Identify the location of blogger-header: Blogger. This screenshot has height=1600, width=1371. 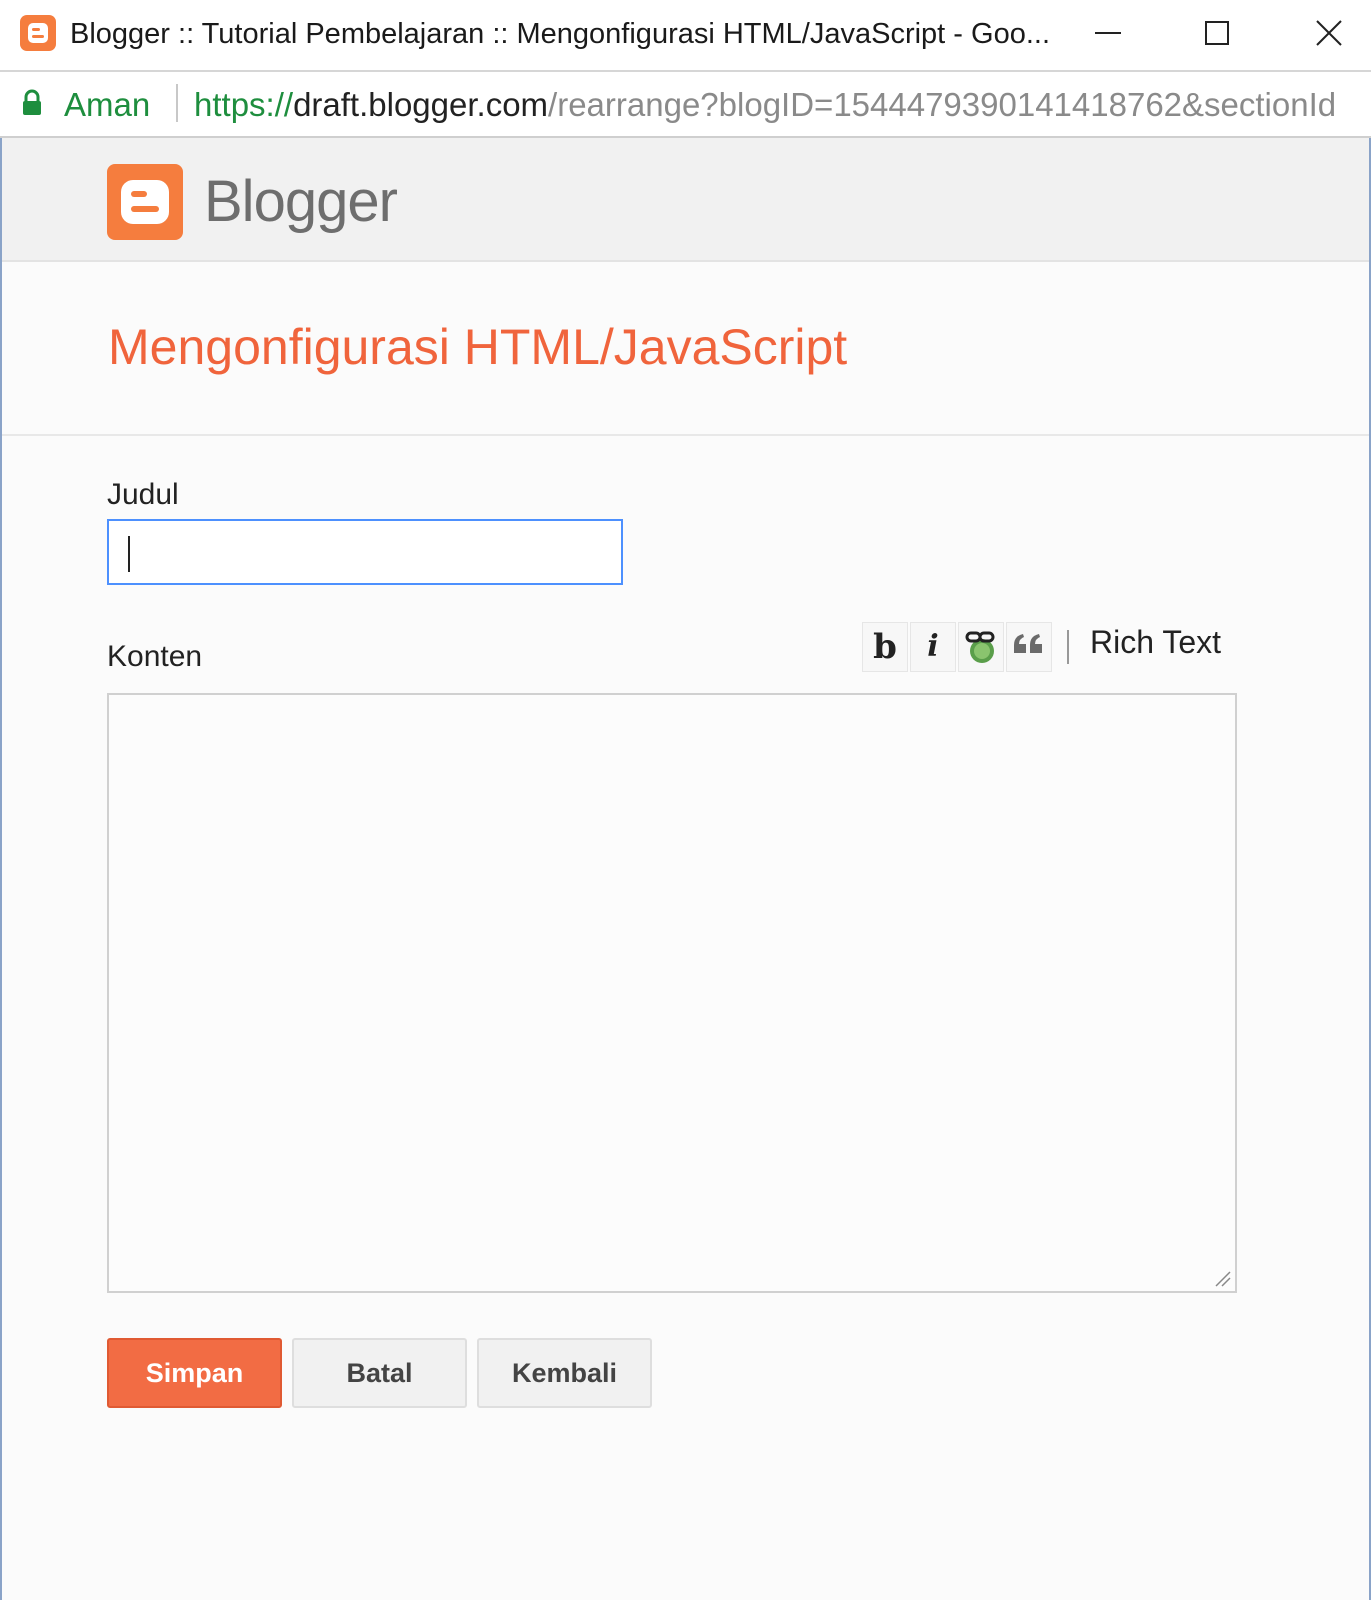
(685, 200).